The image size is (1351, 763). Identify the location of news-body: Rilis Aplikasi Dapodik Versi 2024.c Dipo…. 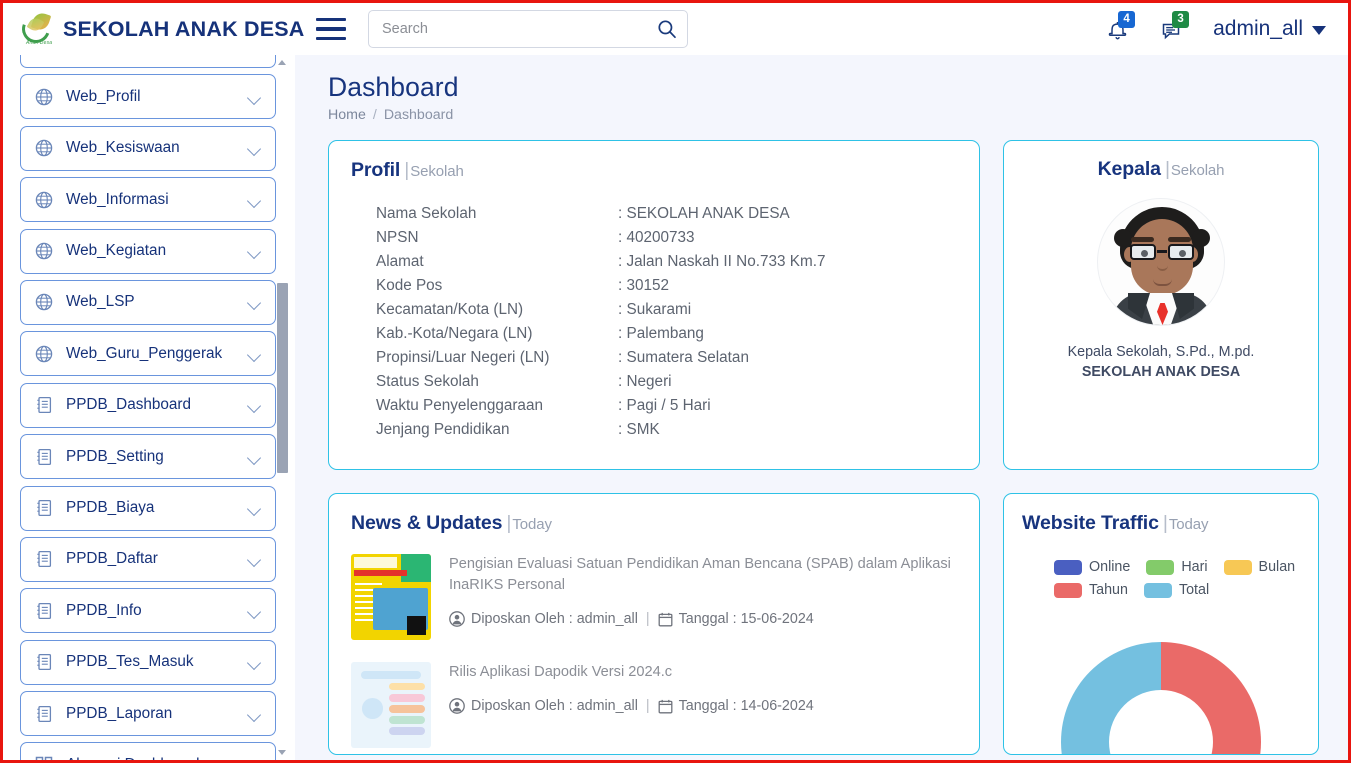
(703, 705).